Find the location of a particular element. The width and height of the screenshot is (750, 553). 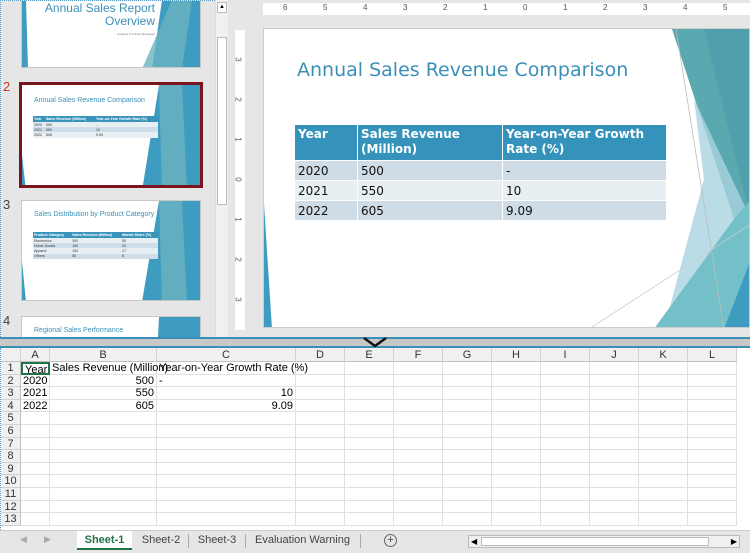

cell-E9 is located at coordinates (369, 469).